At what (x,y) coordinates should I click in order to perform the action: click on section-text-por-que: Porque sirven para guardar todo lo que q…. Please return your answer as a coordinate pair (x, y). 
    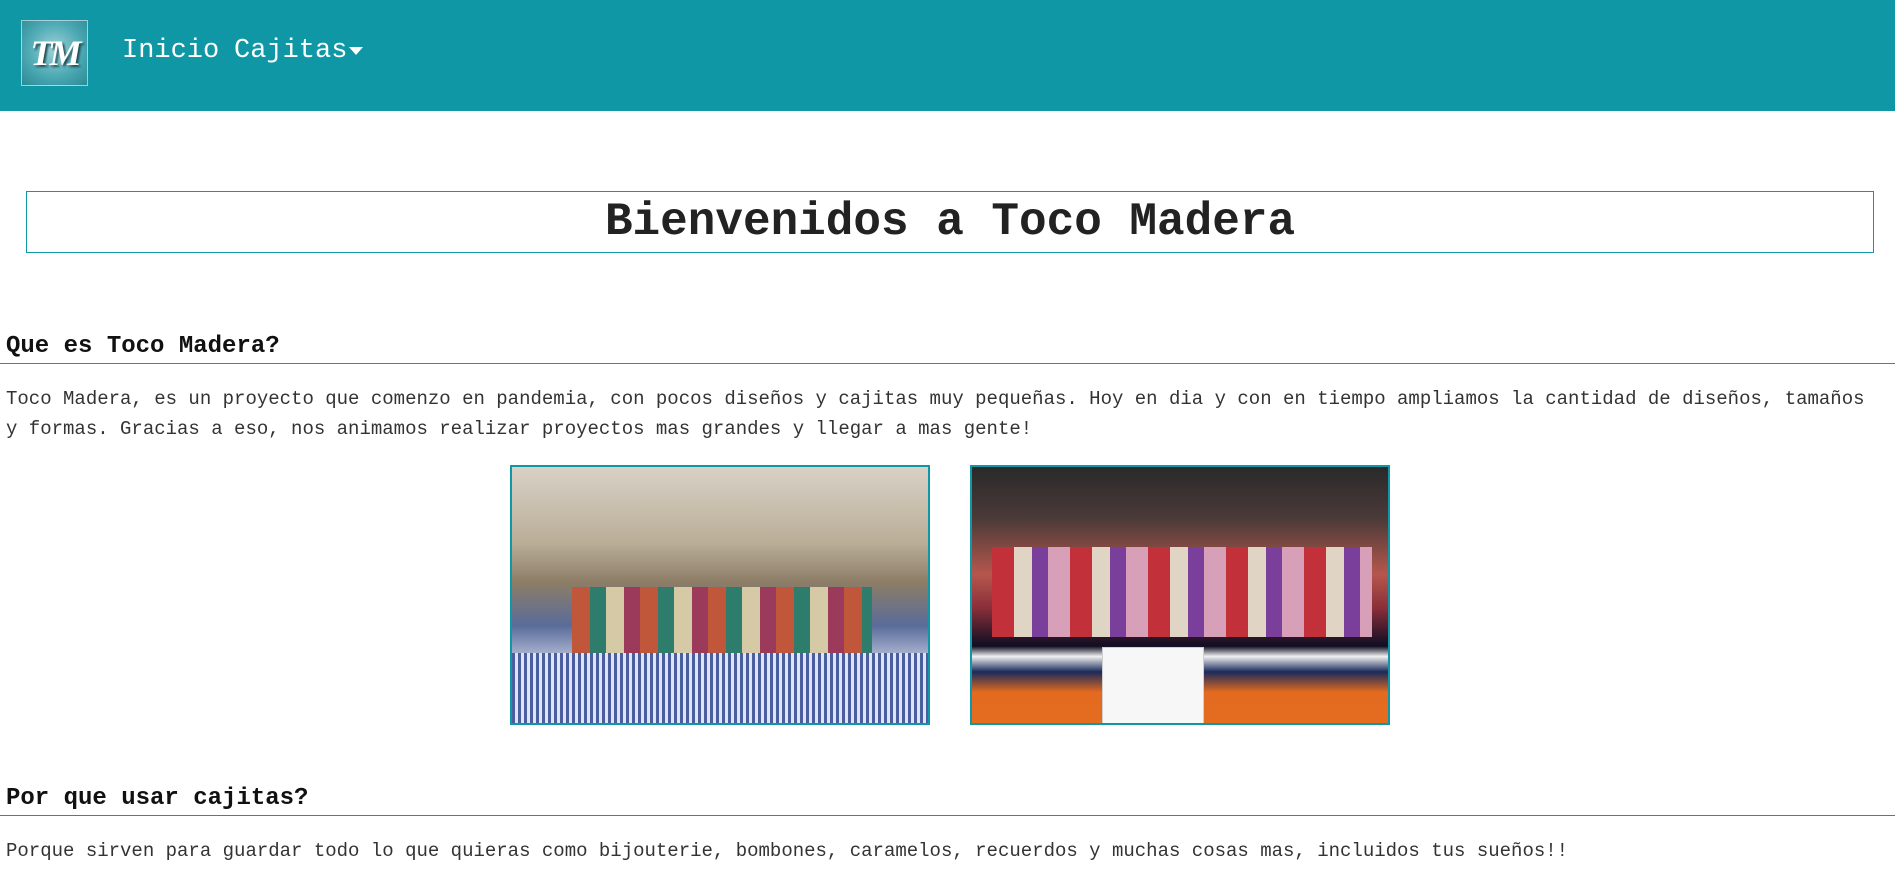
    Looking at the image, I should click on (787, 851).